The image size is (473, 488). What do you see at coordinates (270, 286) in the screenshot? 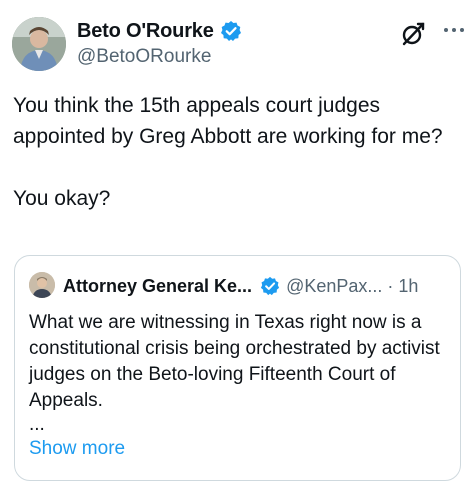
I see `quoted-verified-badge-icon` at bounding box center [270, 286].